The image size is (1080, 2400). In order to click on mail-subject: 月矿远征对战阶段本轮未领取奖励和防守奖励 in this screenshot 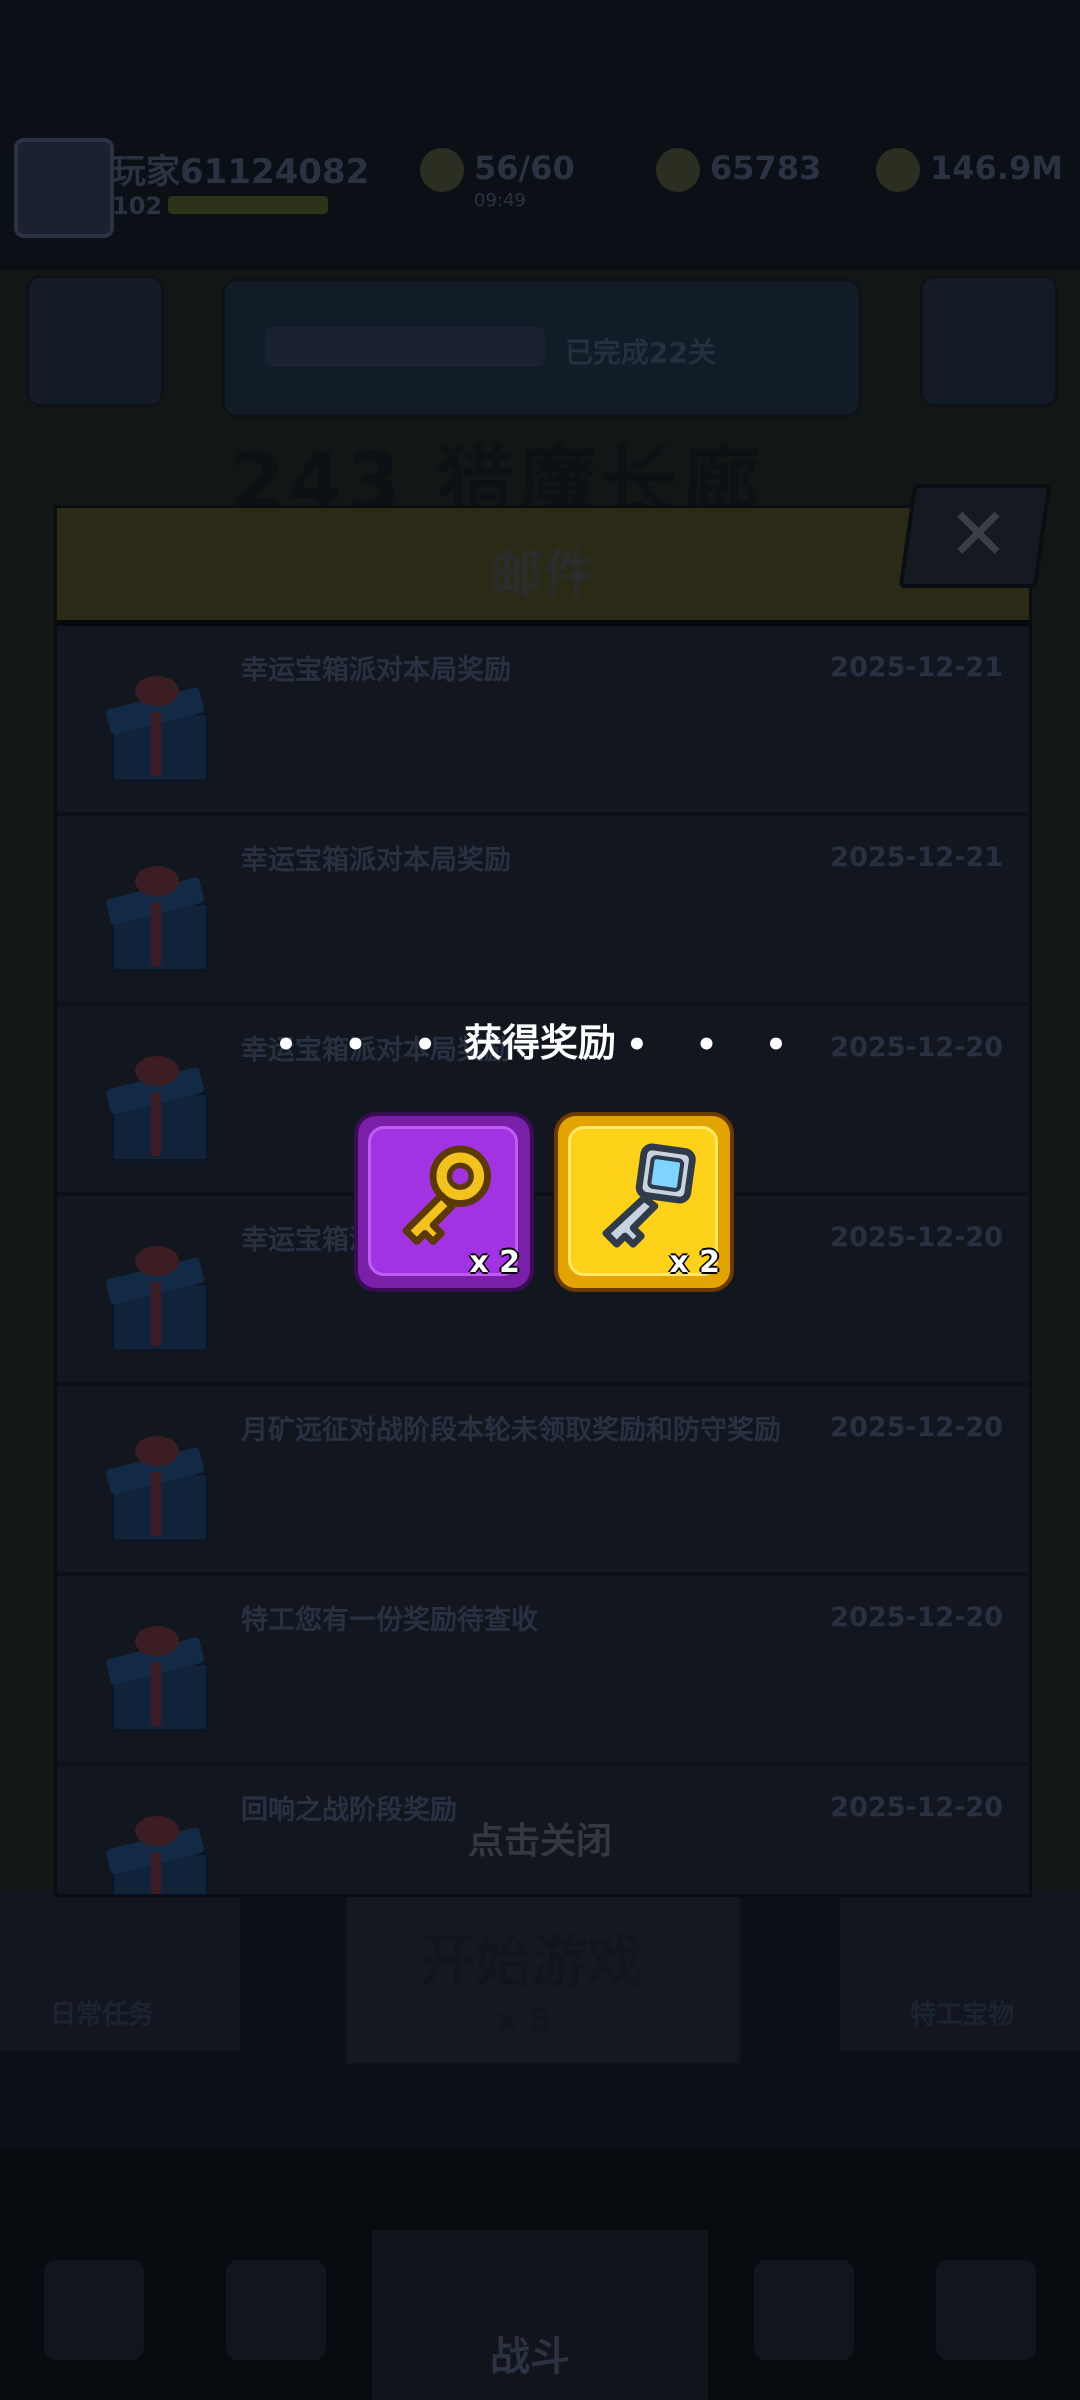, I will do `click(511, 1430)`.